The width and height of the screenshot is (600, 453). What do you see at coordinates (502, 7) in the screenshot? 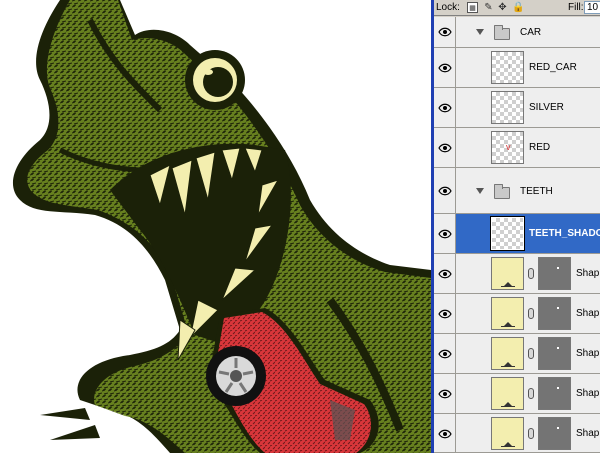
I see `lock-position-icon: ✥` at bounding box center [502, 7].